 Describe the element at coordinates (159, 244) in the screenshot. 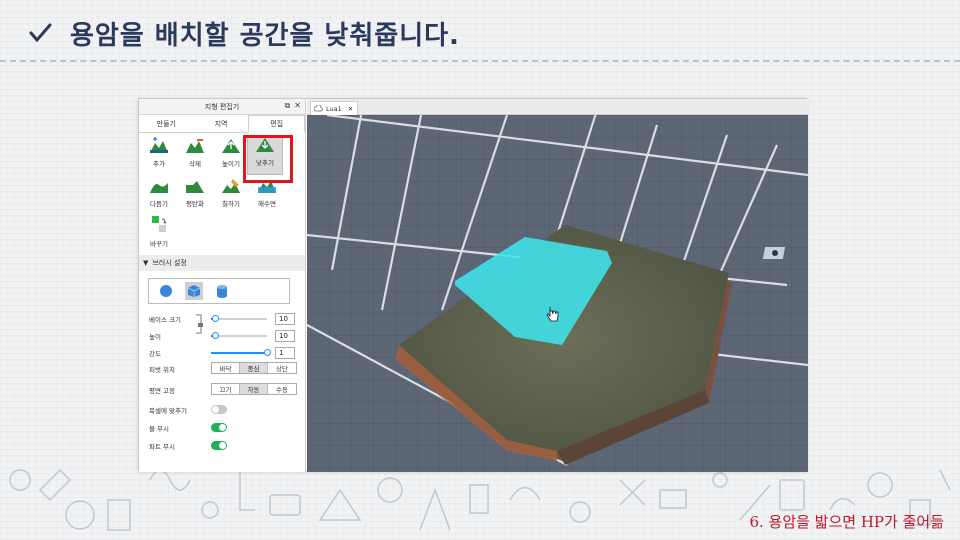

I see `tool-label: 바꾸기` at that location.